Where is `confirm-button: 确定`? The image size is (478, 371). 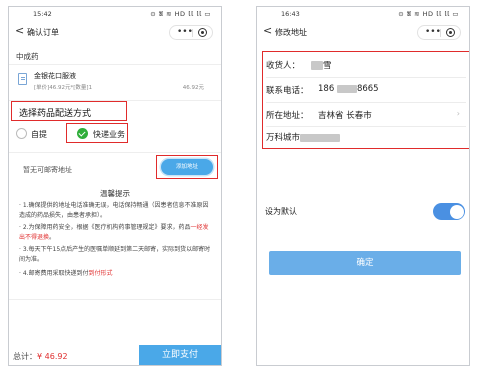
confirm-button: 确定 is located at coordinates (365, 263).